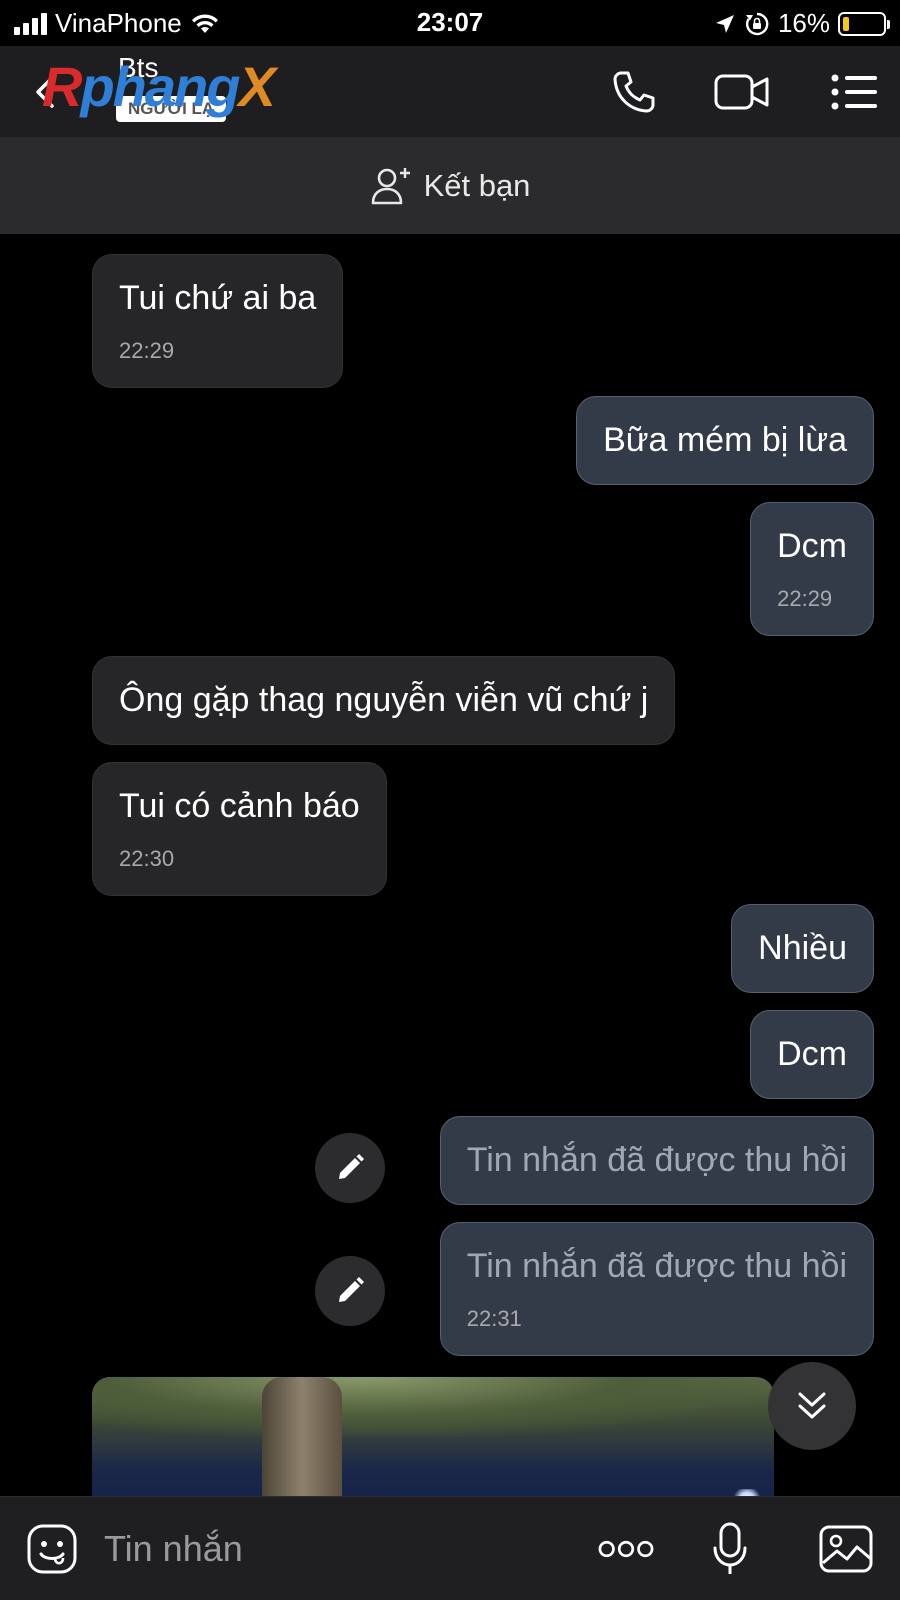 This screenshot has height=1600, width=900. Describe the element at coordinates (334, 1549) in the screenshot. I see `message-input` at that location.